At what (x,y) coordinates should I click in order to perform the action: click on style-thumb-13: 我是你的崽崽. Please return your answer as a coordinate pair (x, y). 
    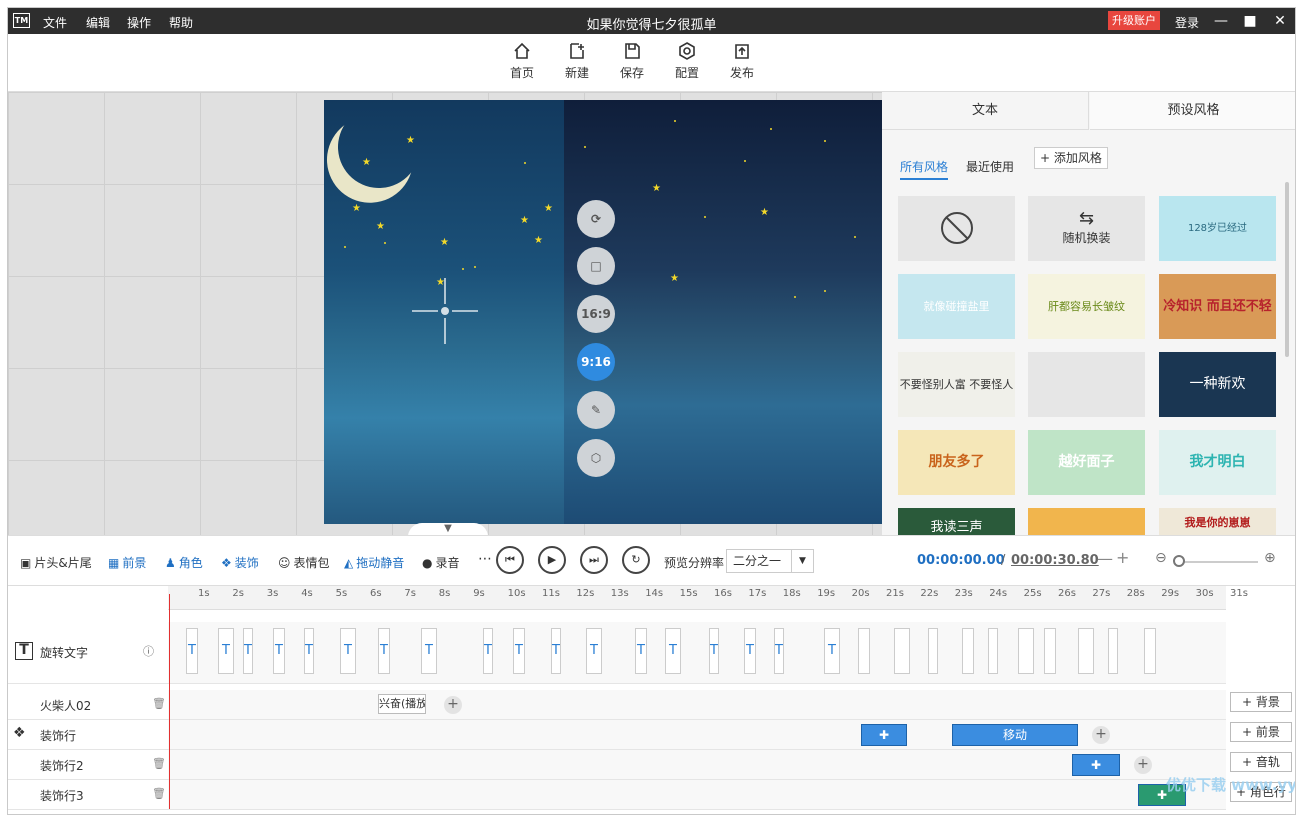
    Looking at the image, I should click on (1217, 521).